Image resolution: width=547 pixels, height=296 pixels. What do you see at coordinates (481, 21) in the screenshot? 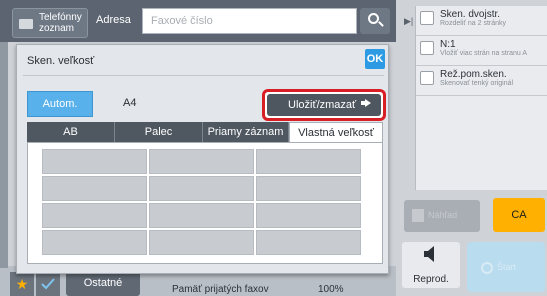
I see `list-item-duplex: Sken. dvojstr. Rozdeliť na 2 stránky` at bounding box center [481, 21].